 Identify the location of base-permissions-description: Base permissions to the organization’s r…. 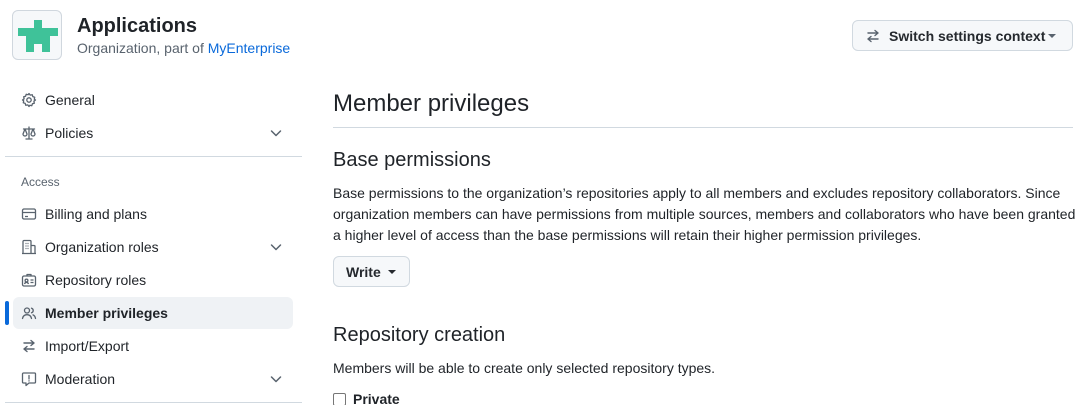
(704, 214).